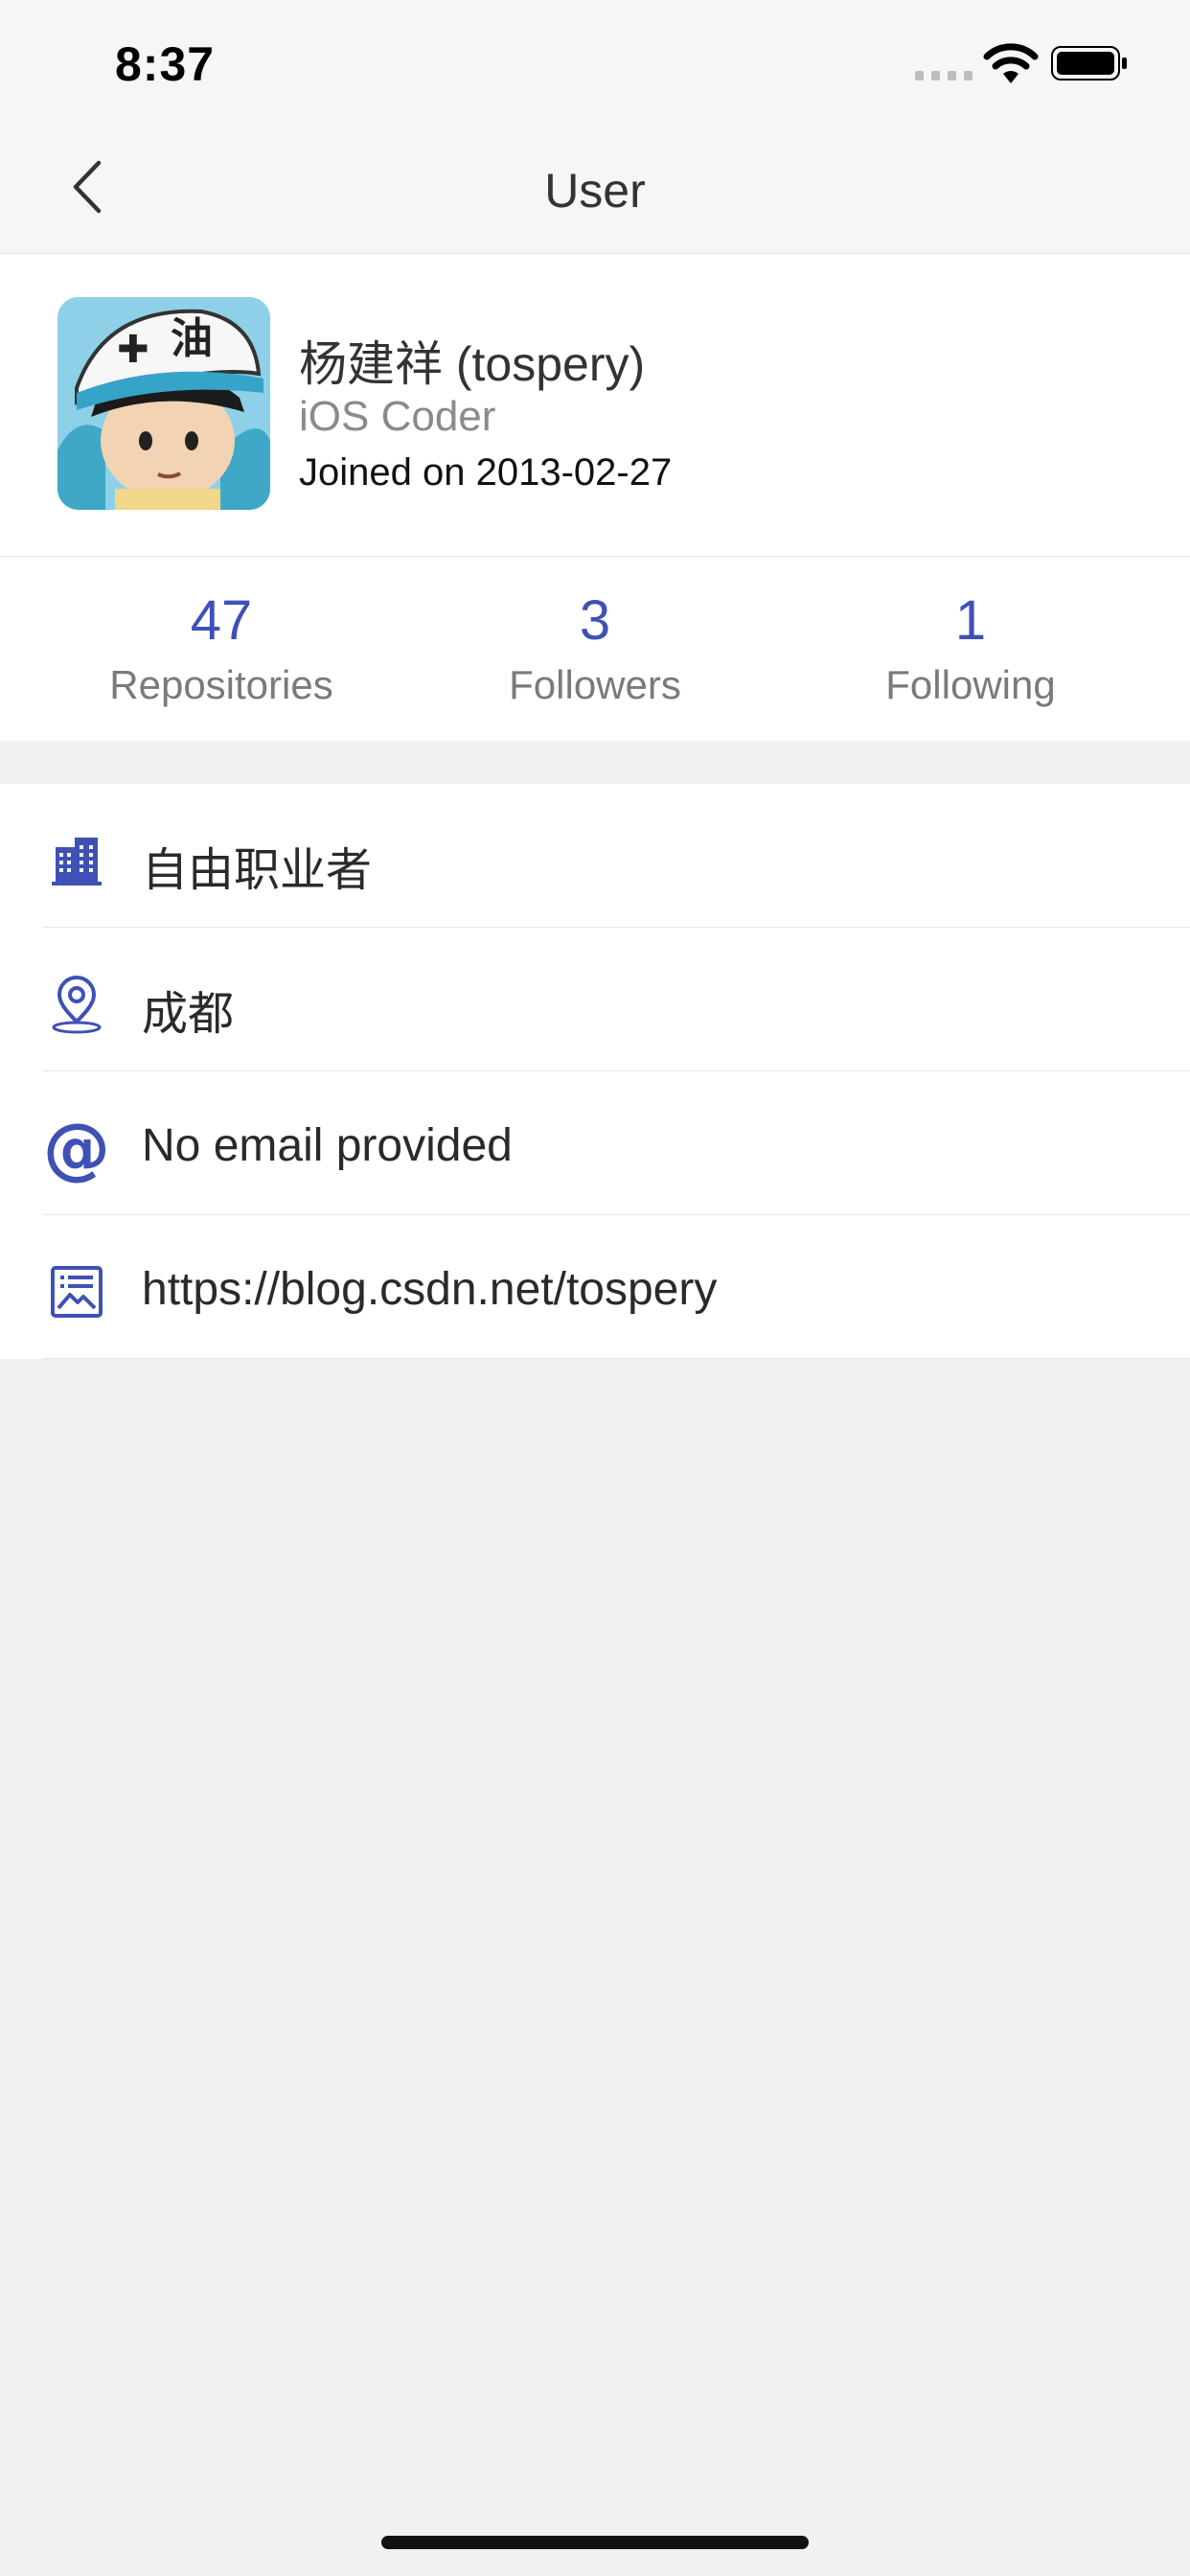 This screenshot has height=2576, width=1190. What do you see at coordinates (595, 856) in the screenshot?
I see `detail-row-company: 自由职业者` at bounding box center [595, 856].